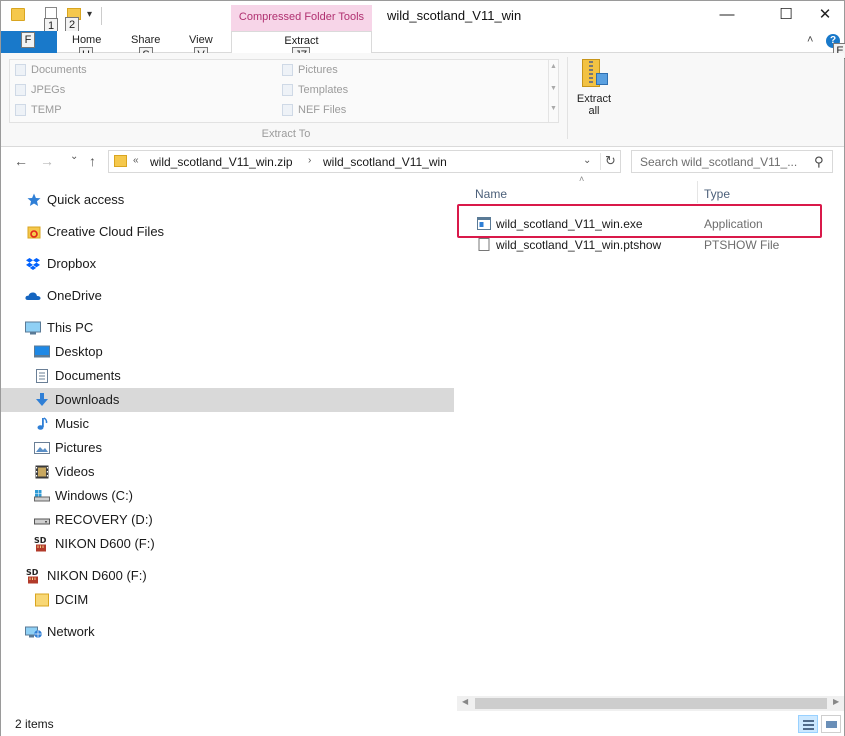 Image resolution: width=845 pixels, height=736 pixels. Describe the element at coordinates (227, 200) in the screenshot. I see `nav-item-quick-access: Quick access` at that location.